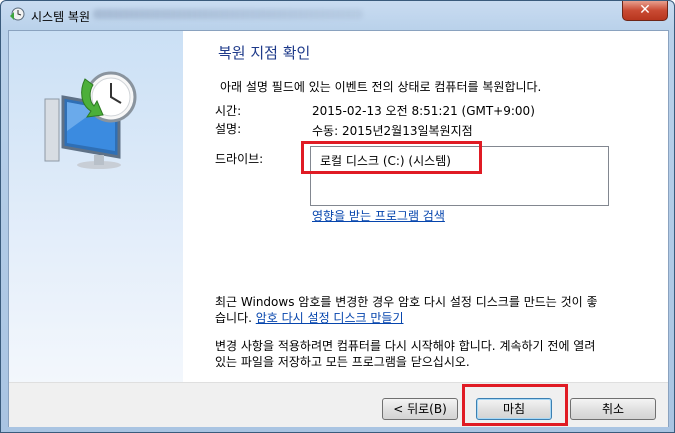 The height and width of the screenshot is (433, 675). Describe the element at coordinates (235, 318) in the screenshot. I see `password-note-text-end: 습니다.` at that location.